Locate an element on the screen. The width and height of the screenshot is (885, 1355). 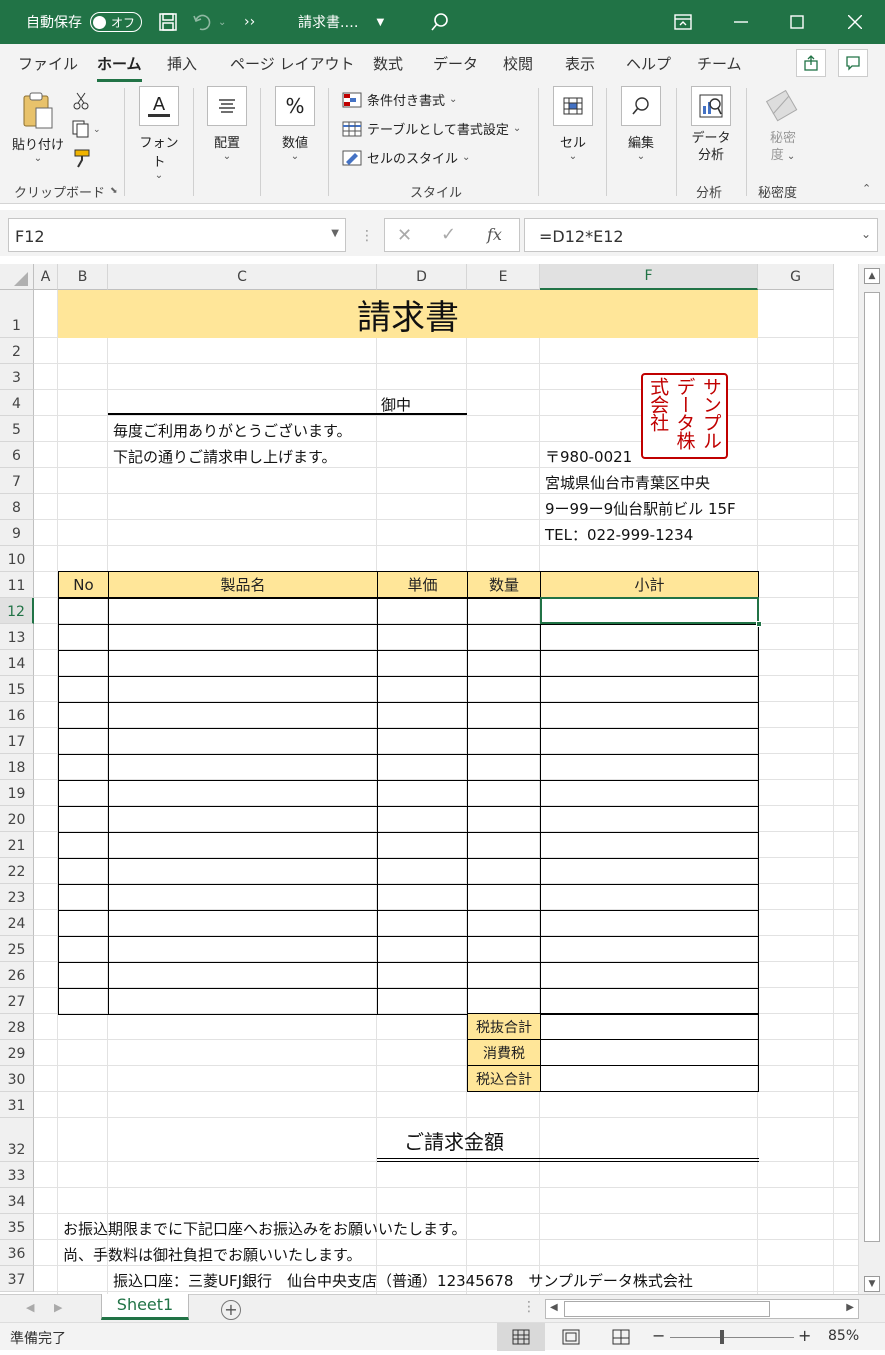
row-header-18: 18 is located at coordinates (17, 767).